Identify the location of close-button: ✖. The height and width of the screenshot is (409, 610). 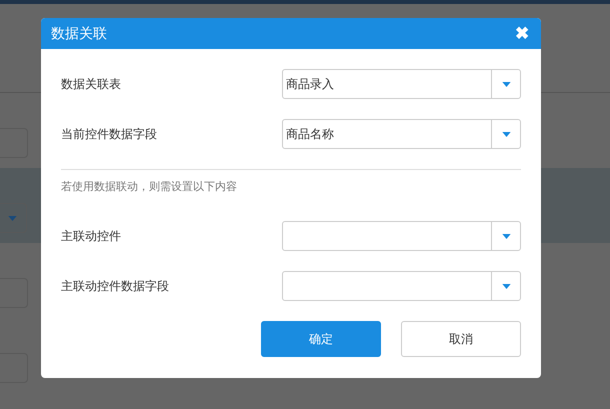
(522, 33).